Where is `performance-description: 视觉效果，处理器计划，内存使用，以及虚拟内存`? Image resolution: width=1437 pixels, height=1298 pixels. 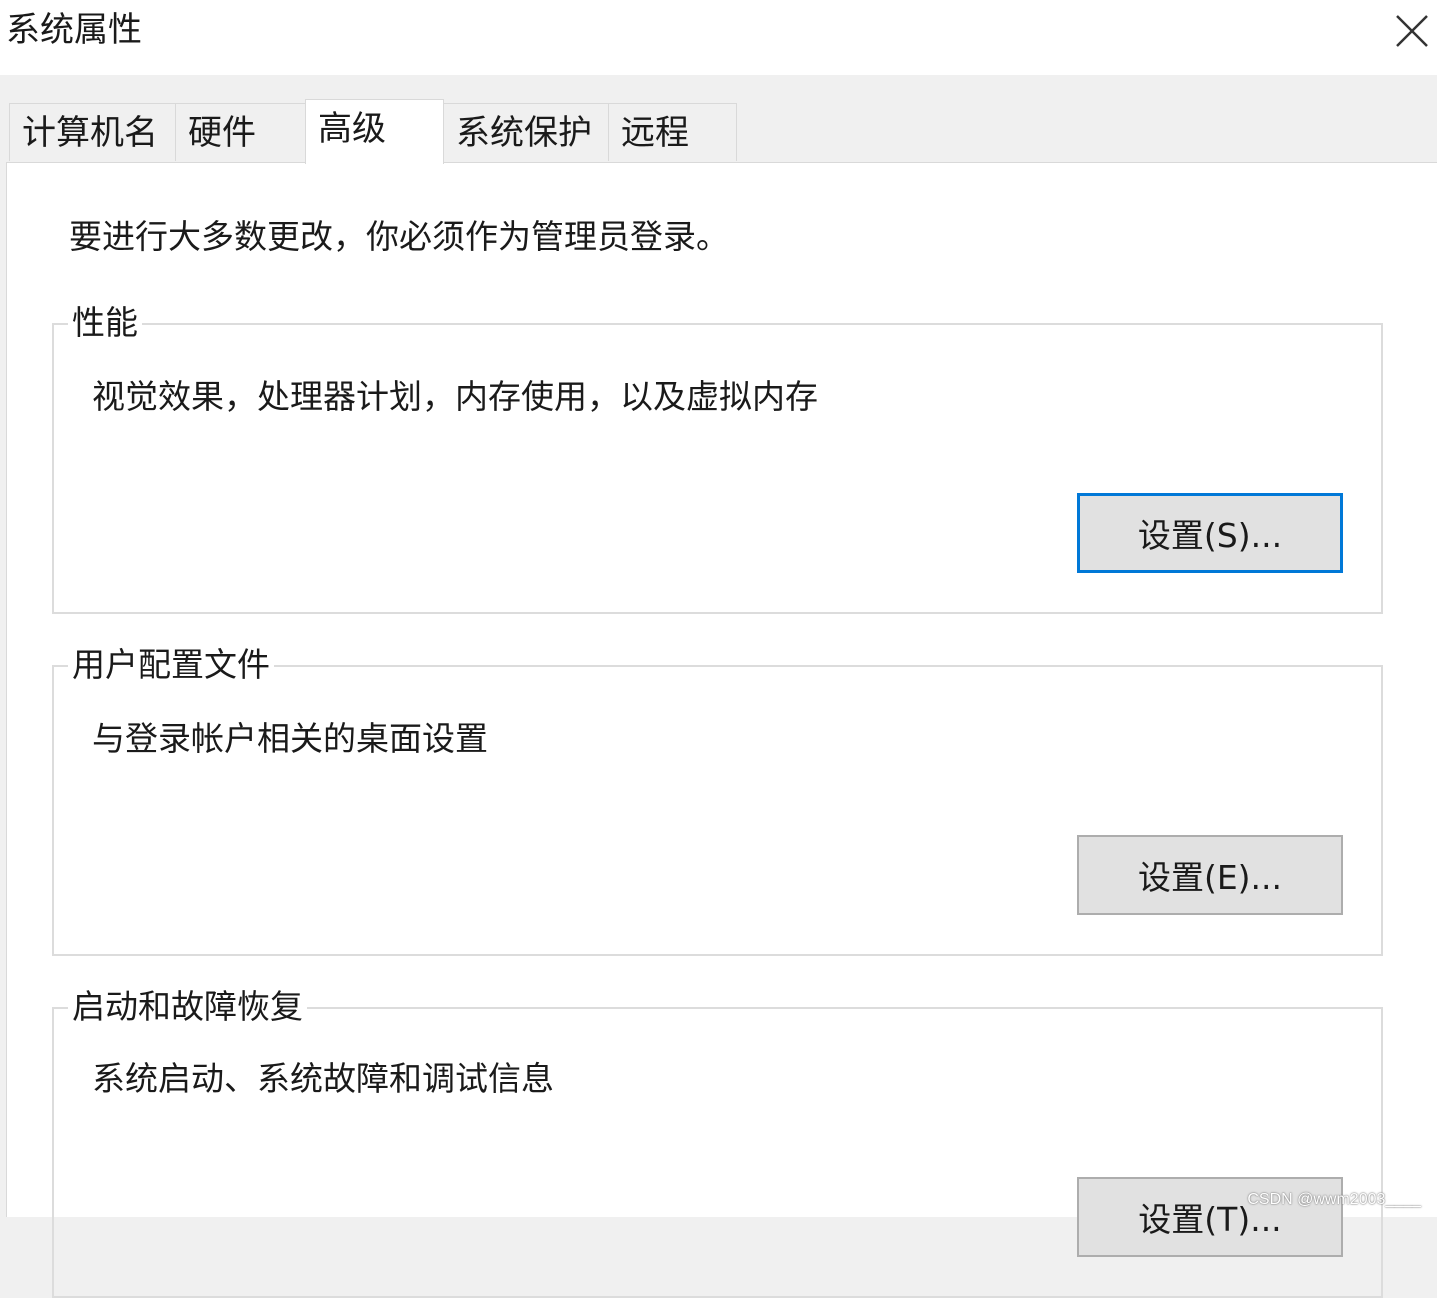
performance-description: 视觉效果，处理器计划，内存使用，以及虚拟内存 is located at coordinates (455, 396).